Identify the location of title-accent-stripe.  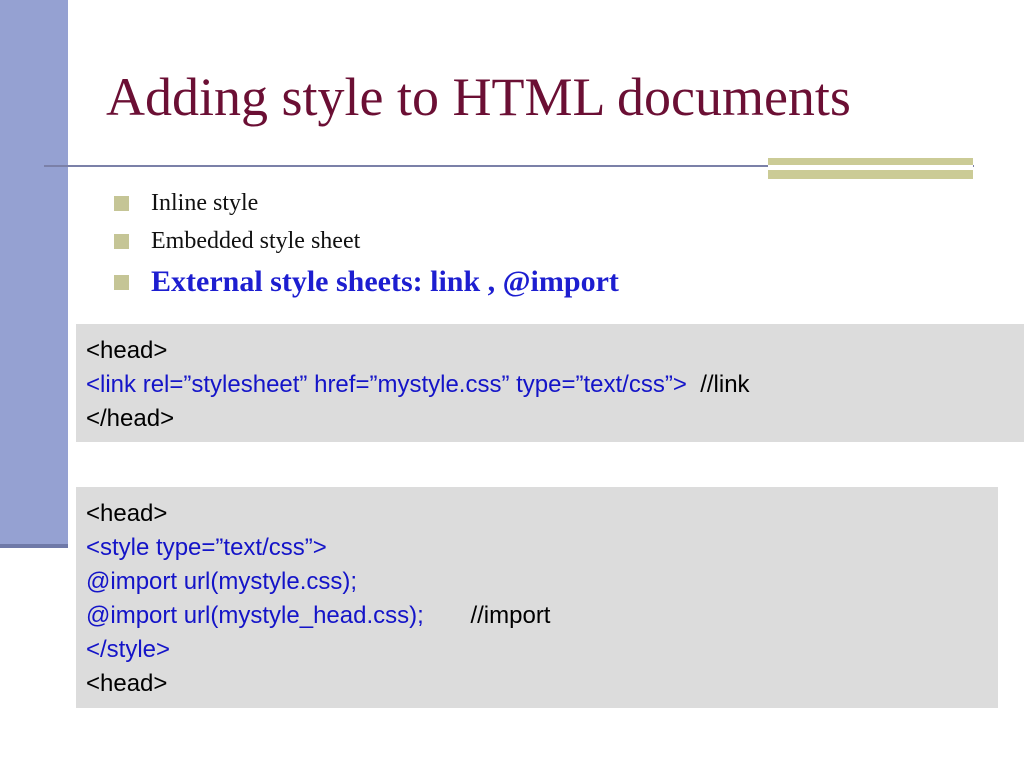
(870, 168).